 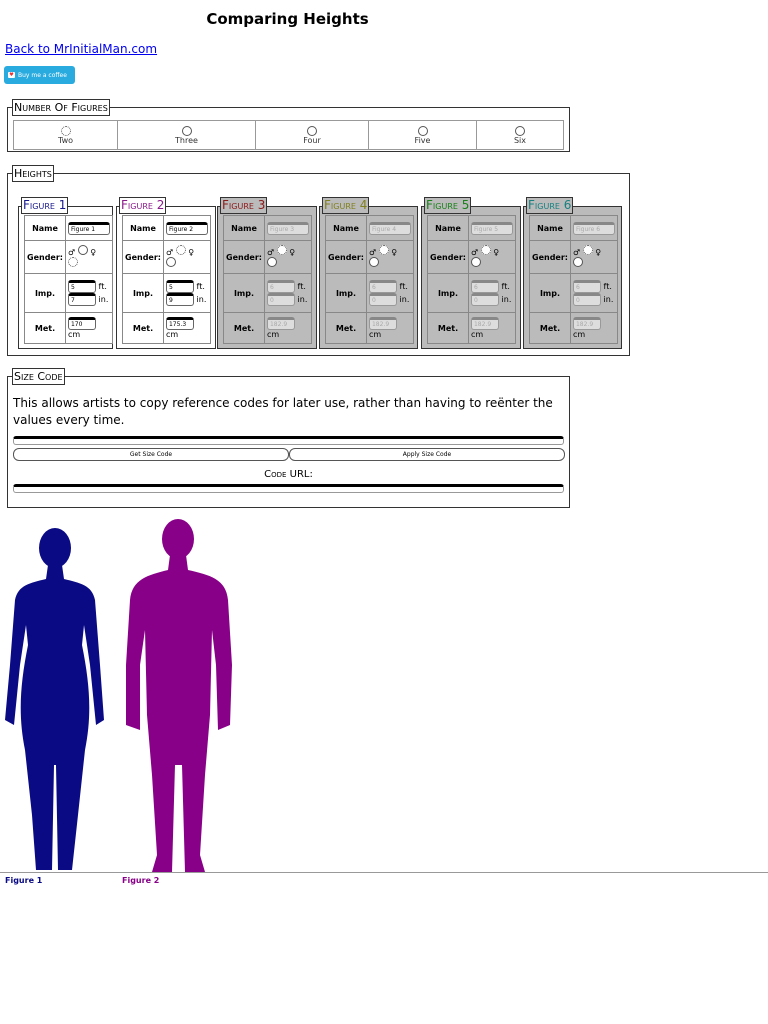 I want to click on figure-2-silhouette, so click(x=179, y=695).